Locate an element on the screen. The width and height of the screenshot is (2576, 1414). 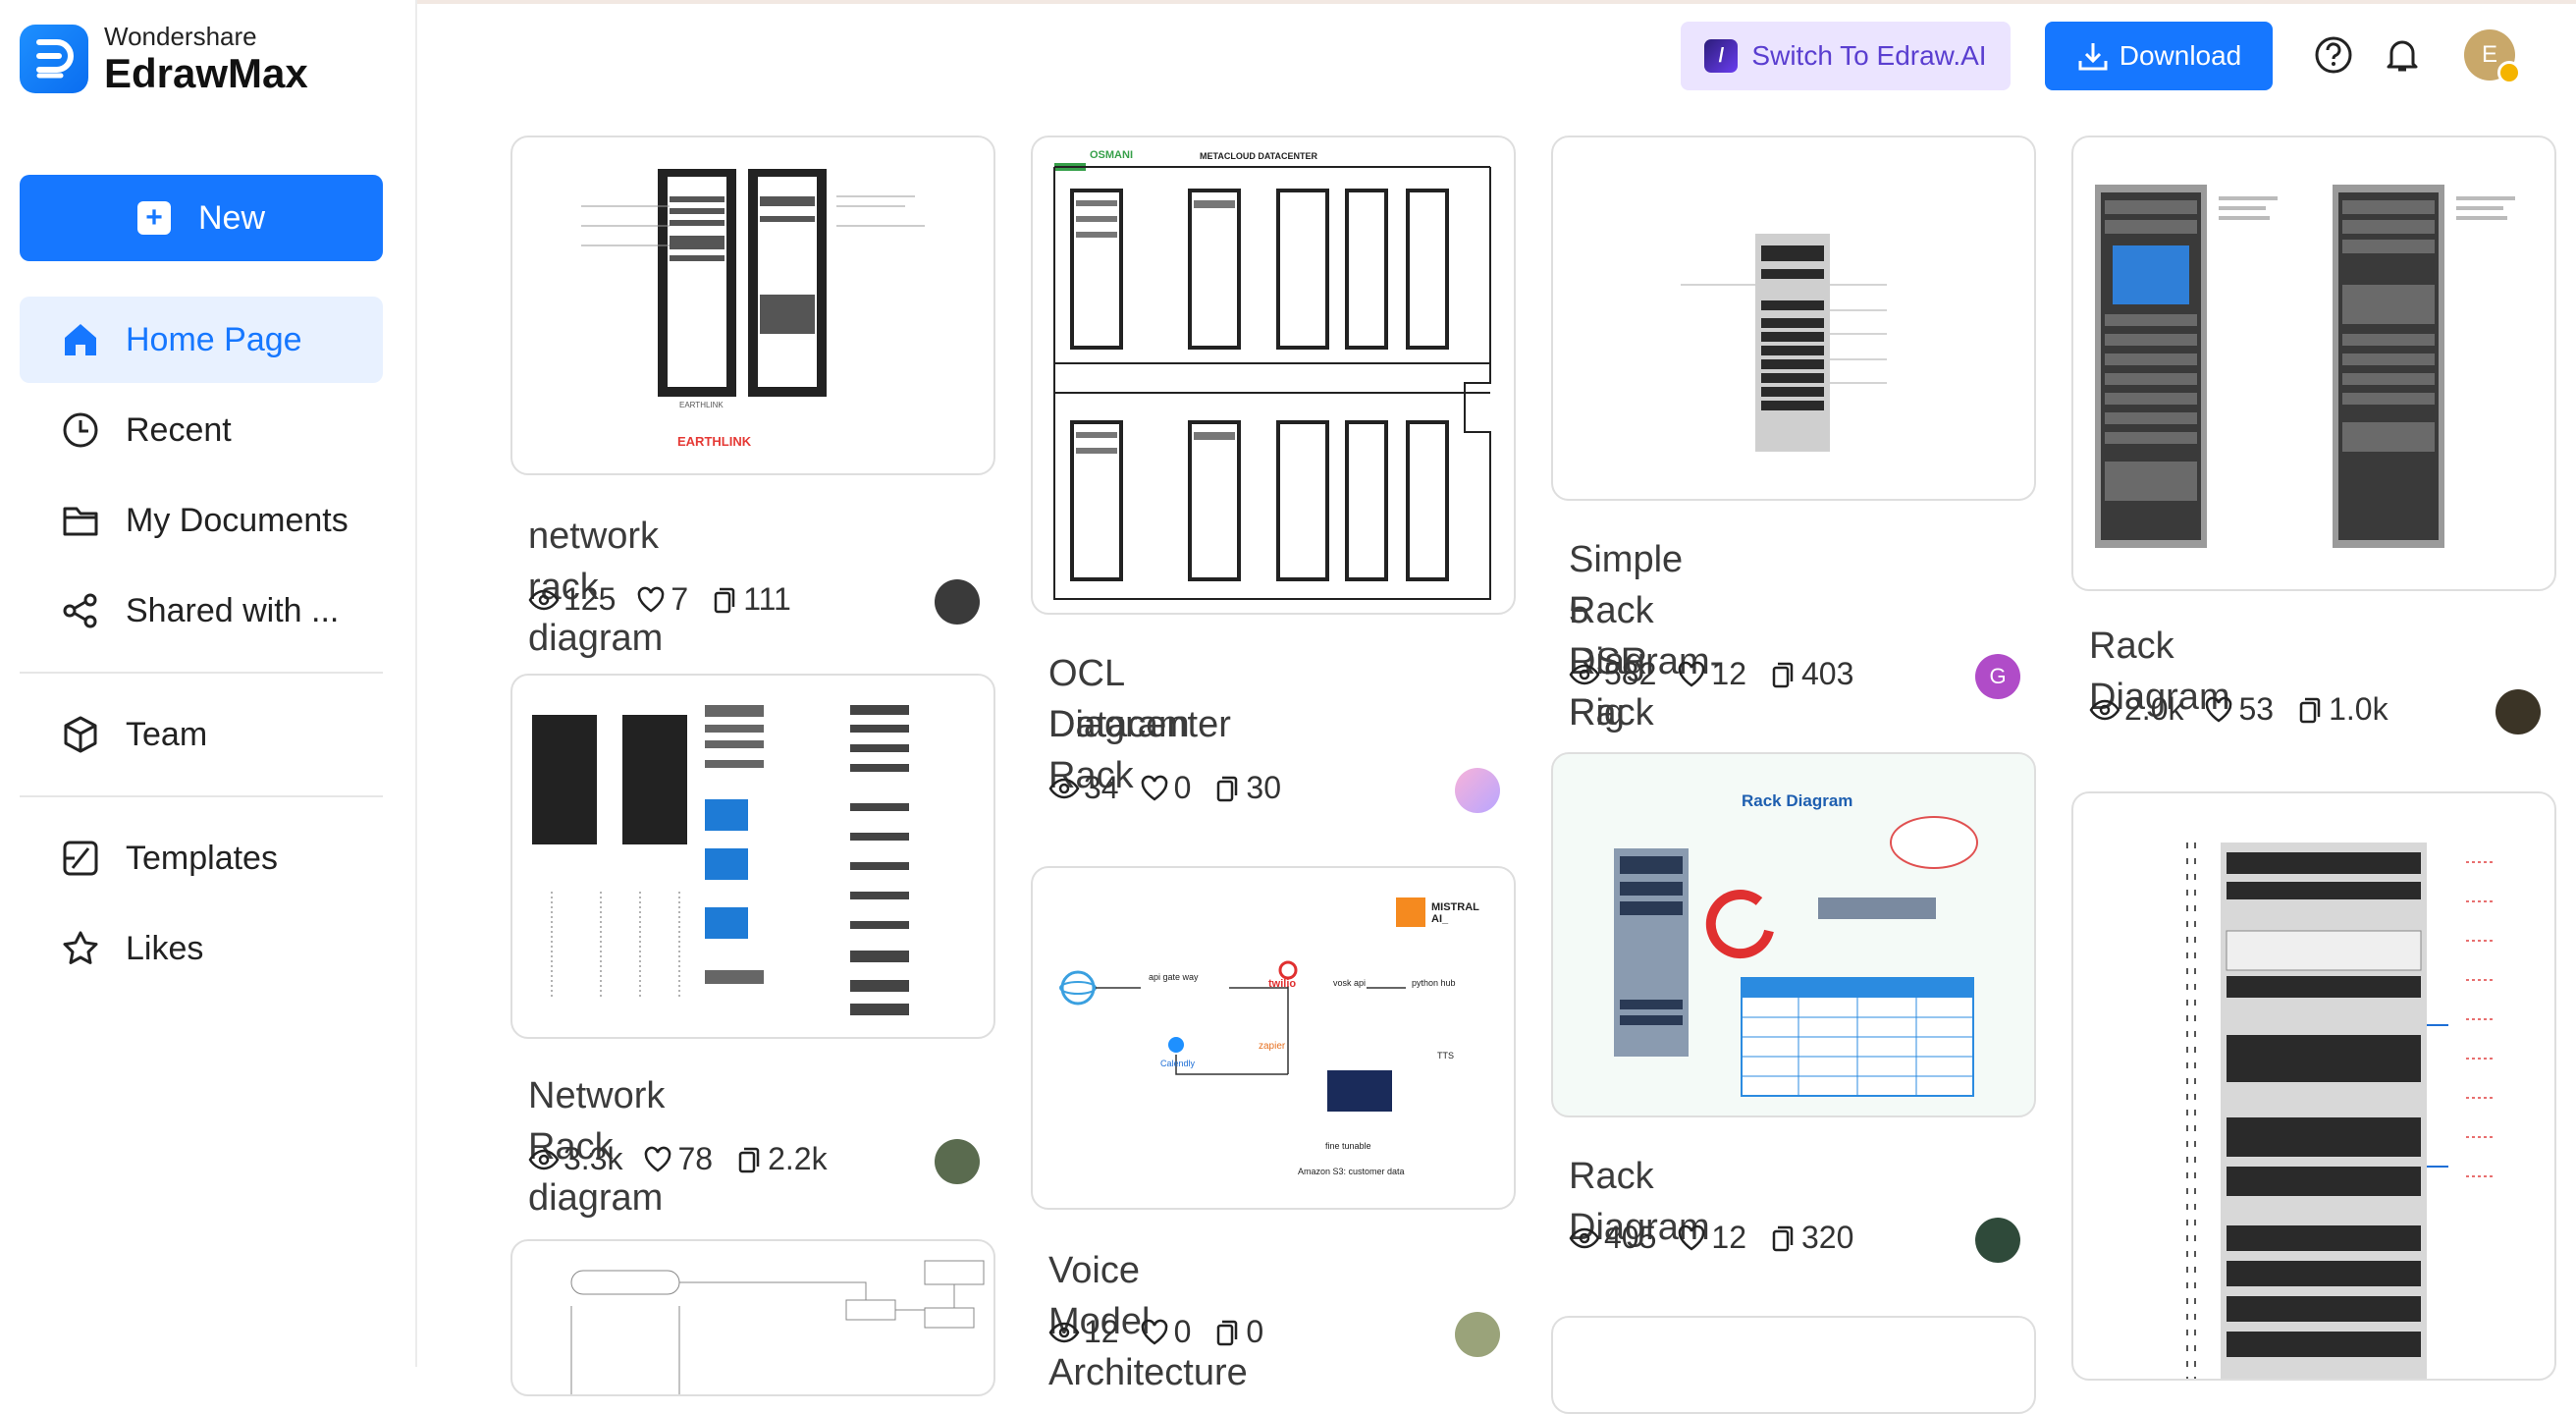
sidebar-item-templates: Templates is located at coordinates (201, 858).